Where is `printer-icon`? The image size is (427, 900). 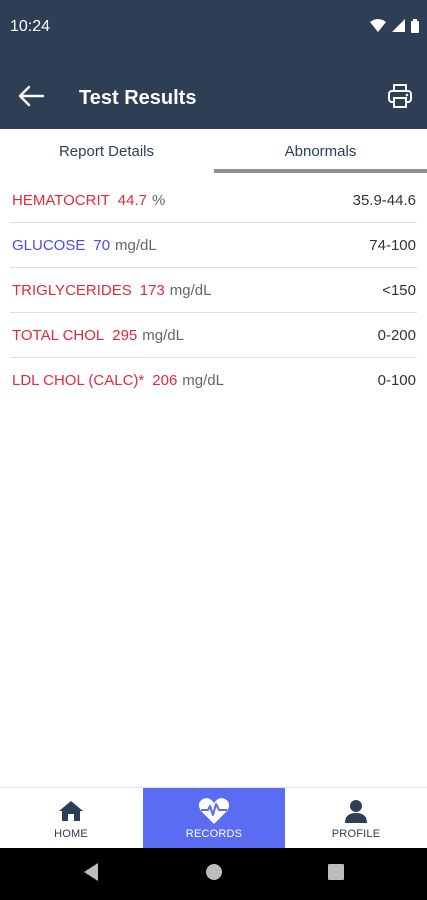
printer-icon is located at coordinates (400, 98).